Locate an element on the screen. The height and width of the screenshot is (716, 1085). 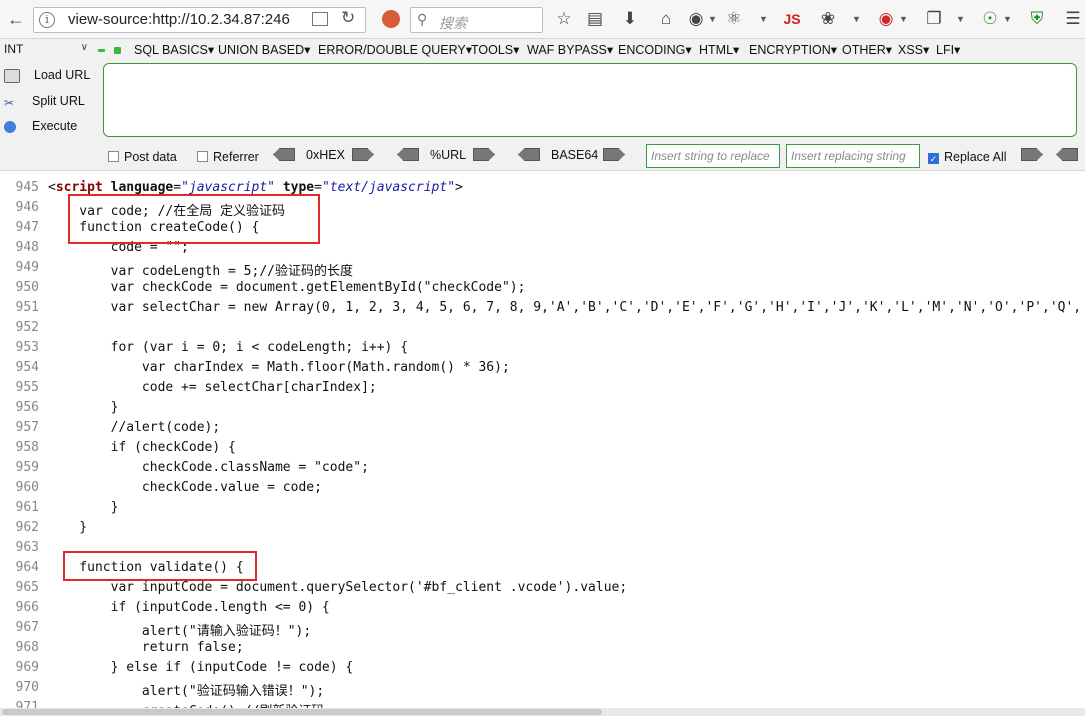
split-url-button: ✂ Split URL is located at coordinates (44, 102).